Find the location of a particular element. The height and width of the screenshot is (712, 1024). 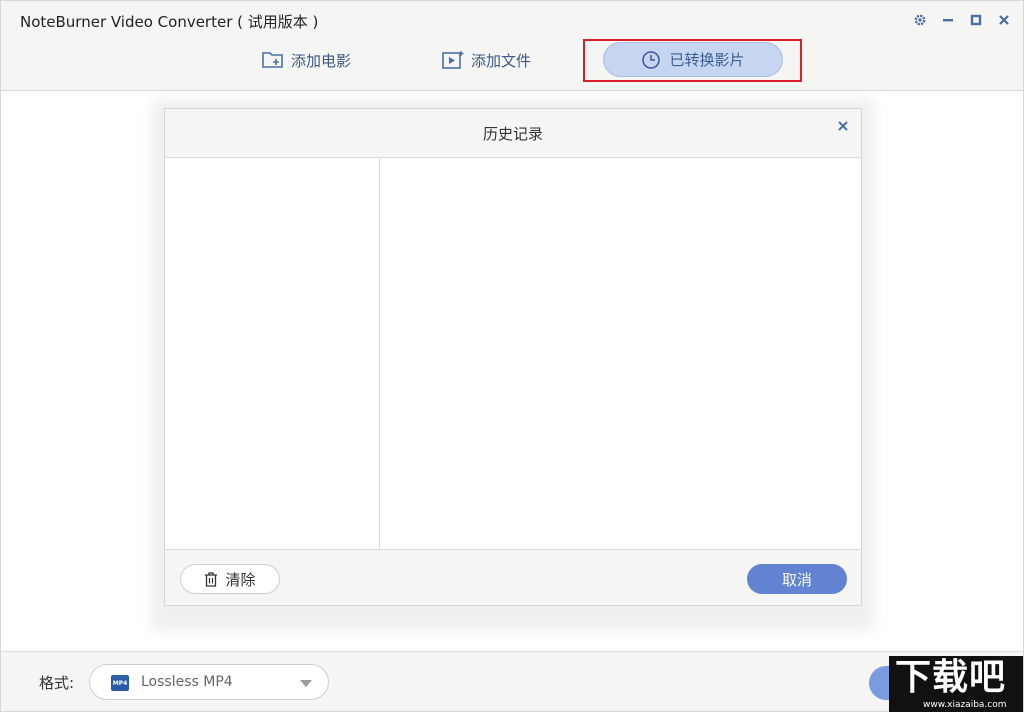

window-controls is located at coordinates (962, 20).